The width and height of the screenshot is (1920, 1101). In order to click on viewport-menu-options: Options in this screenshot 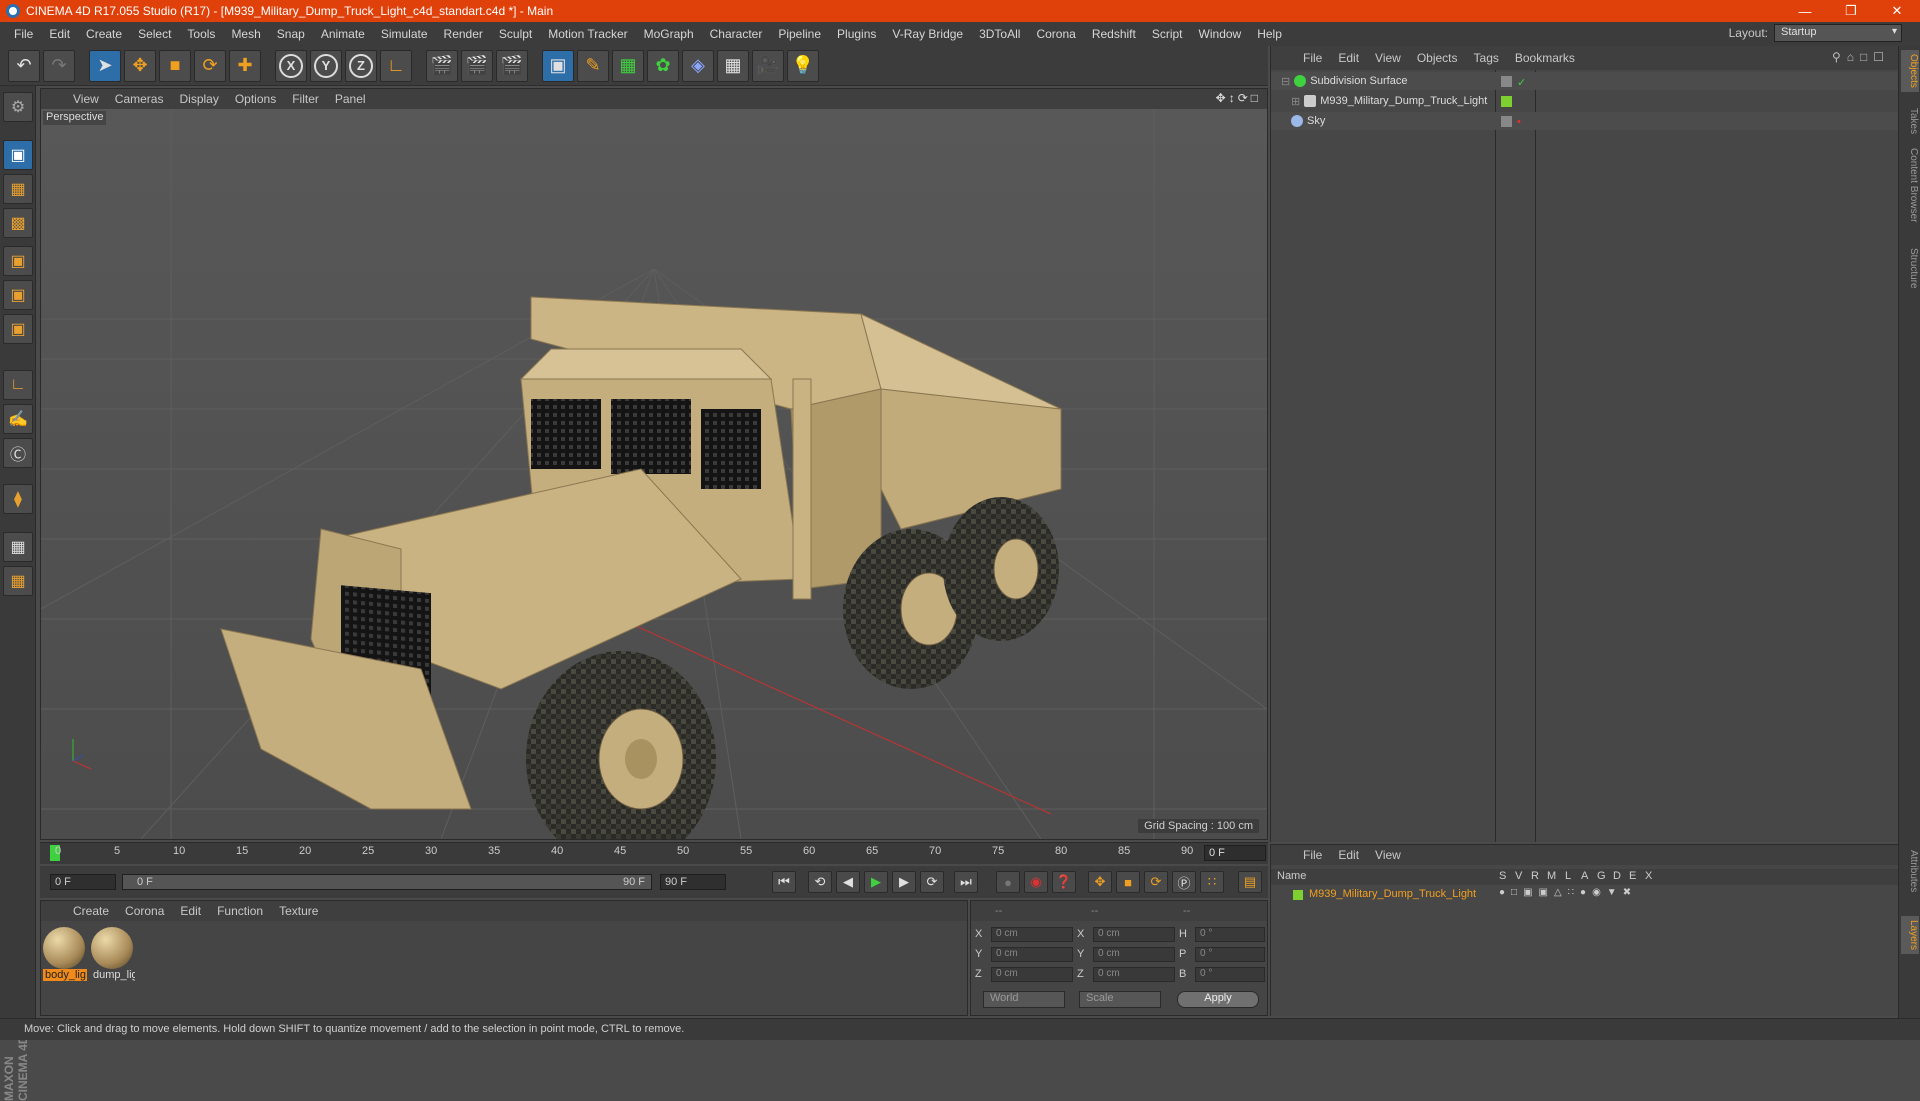, I will do `click(255, 99)`.